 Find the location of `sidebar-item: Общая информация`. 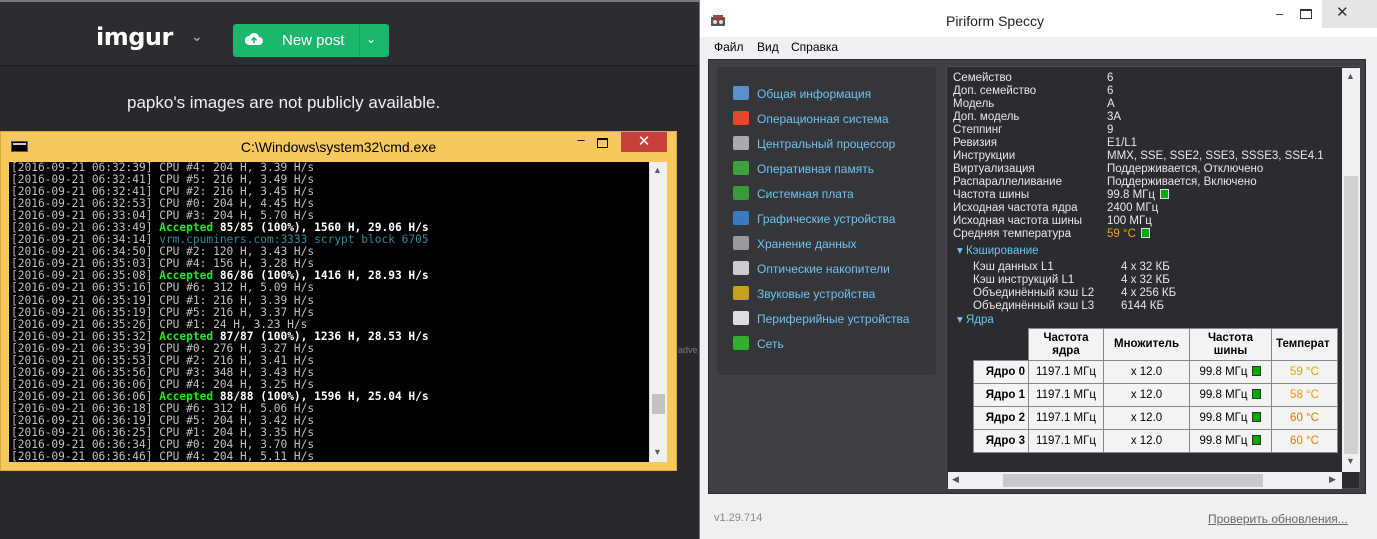

sidebar-item: Общая информация is located at coordinates (833, 94).